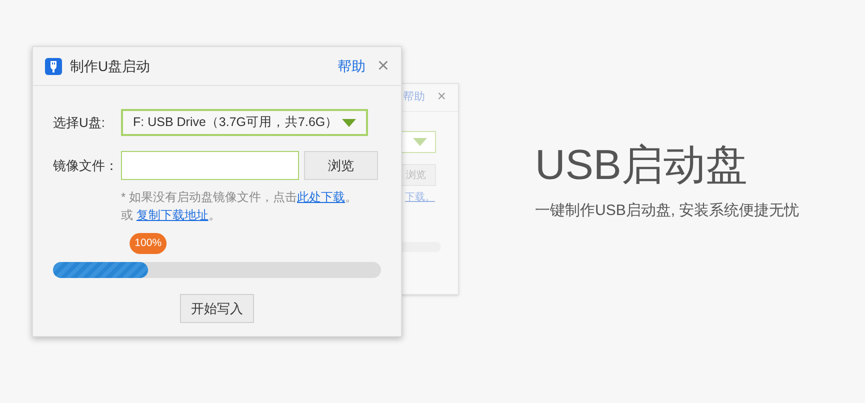 The height and width of the screenshot is (403, 865). Describe the element at coordinates (217, 308) in the screenshot. I see `start-button: 开始写入` at that location.